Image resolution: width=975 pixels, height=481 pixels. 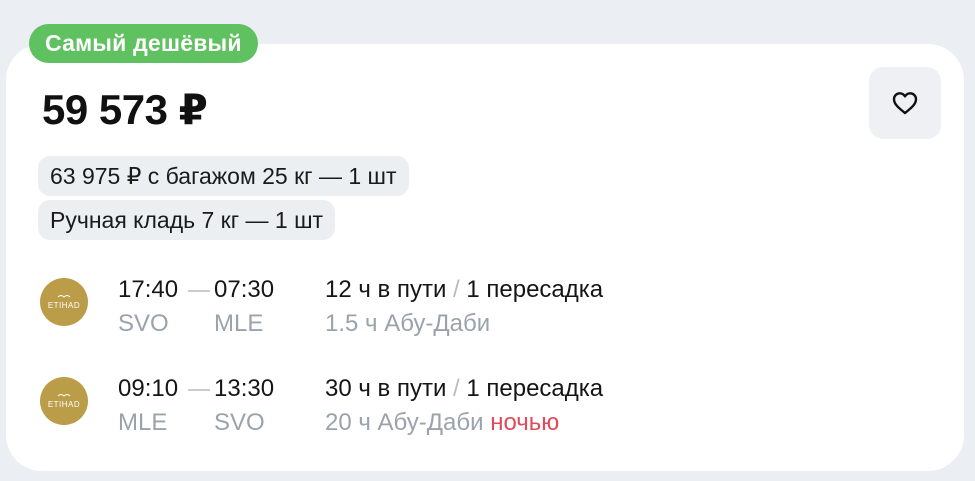 What do you see at coordinates (244, 388) in the screenshot?
I see `arrival-time: 13:30` at bounding box center [244, 388].